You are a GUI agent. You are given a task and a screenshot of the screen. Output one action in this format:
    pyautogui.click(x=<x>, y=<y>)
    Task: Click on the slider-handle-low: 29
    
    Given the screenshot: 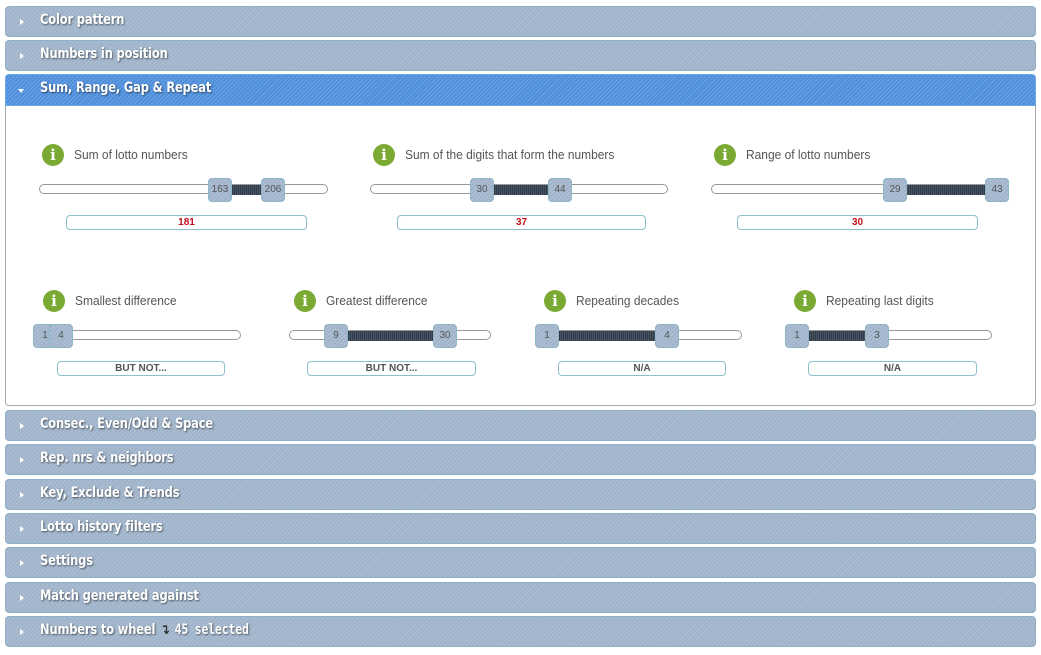 What is the action you would take?
    pyautogui.click(x=895, y=190)
    